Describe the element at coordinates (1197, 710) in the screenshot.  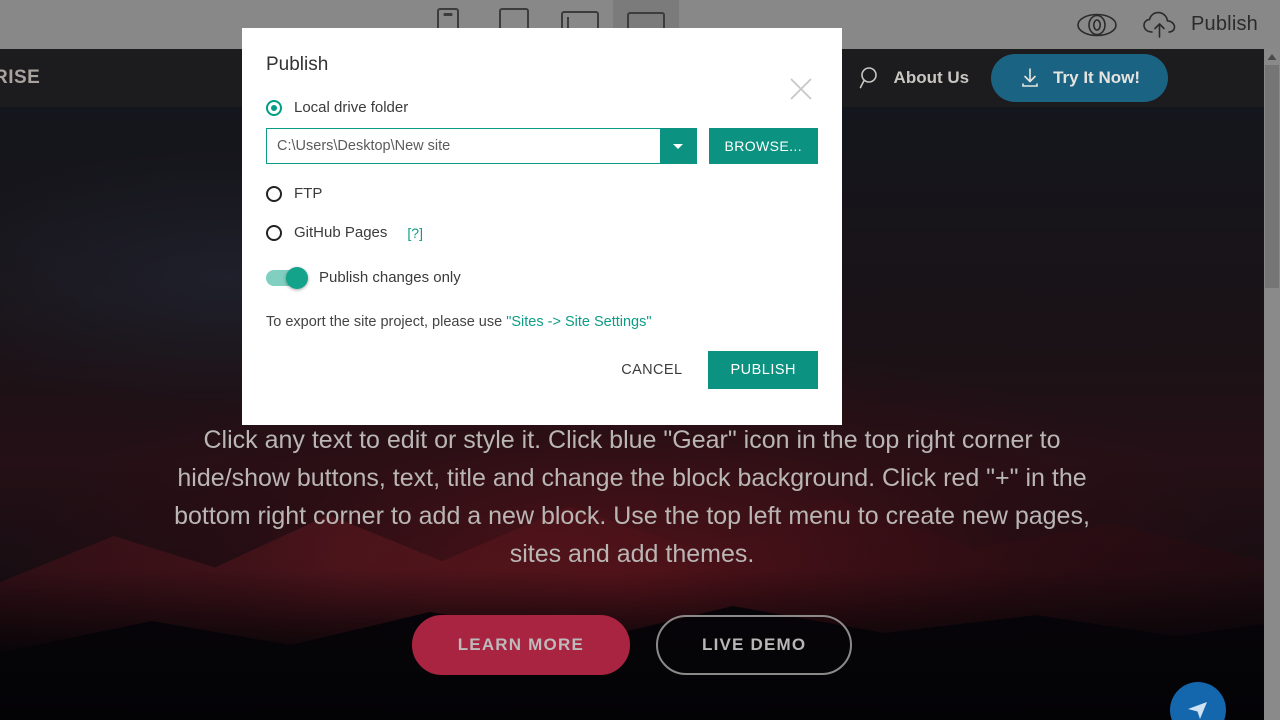
I see `chat-icon` at that location.